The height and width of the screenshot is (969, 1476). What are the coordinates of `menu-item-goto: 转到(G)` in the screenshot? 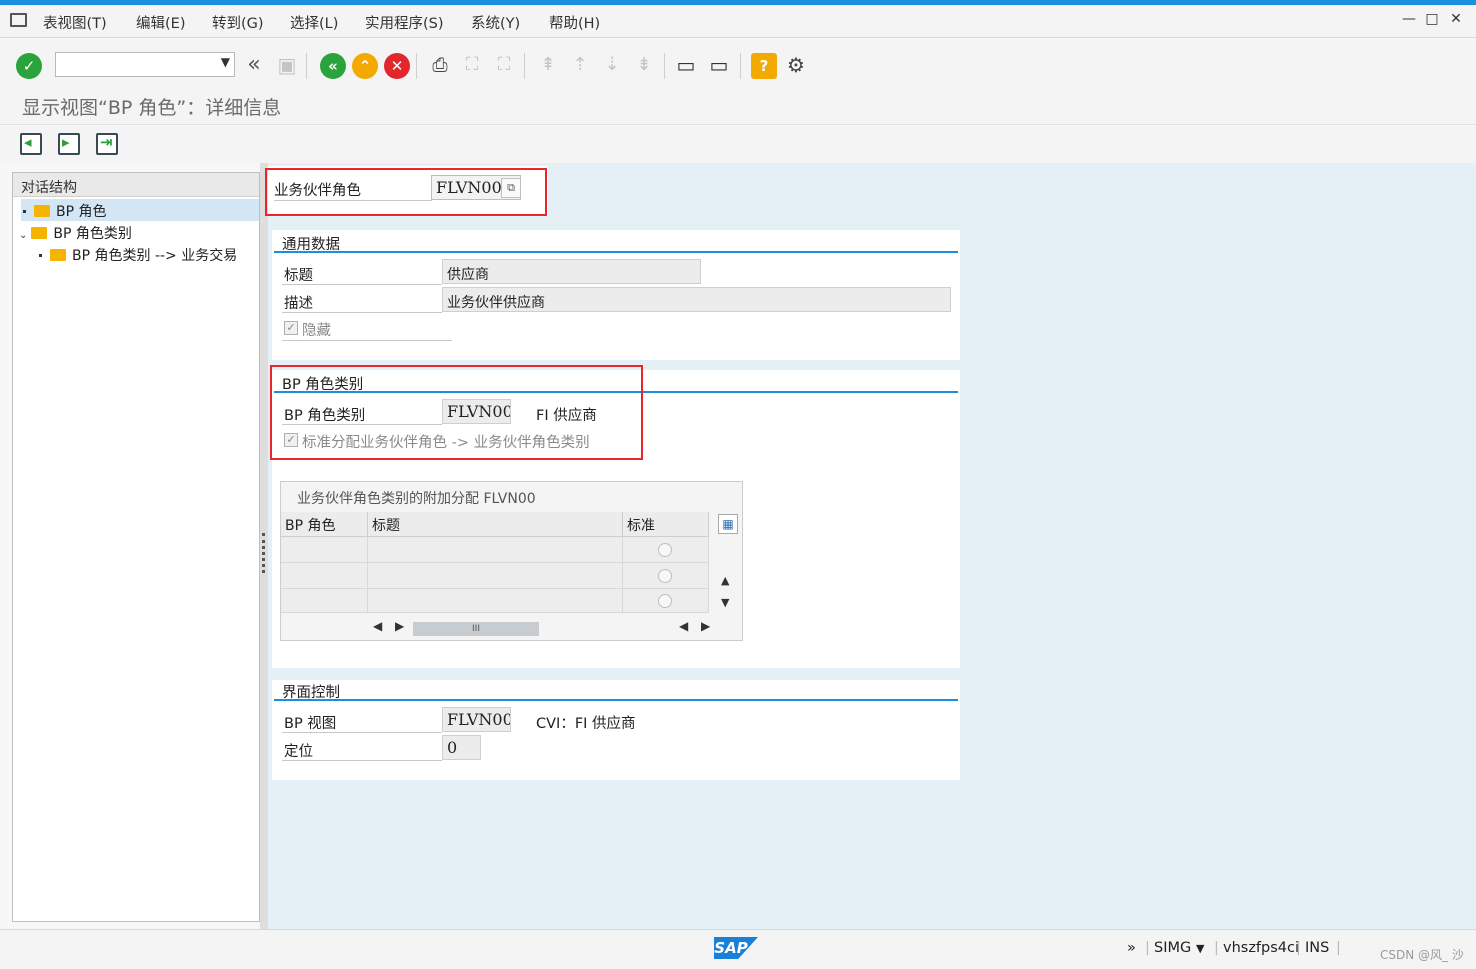 It's located at (238, 22).